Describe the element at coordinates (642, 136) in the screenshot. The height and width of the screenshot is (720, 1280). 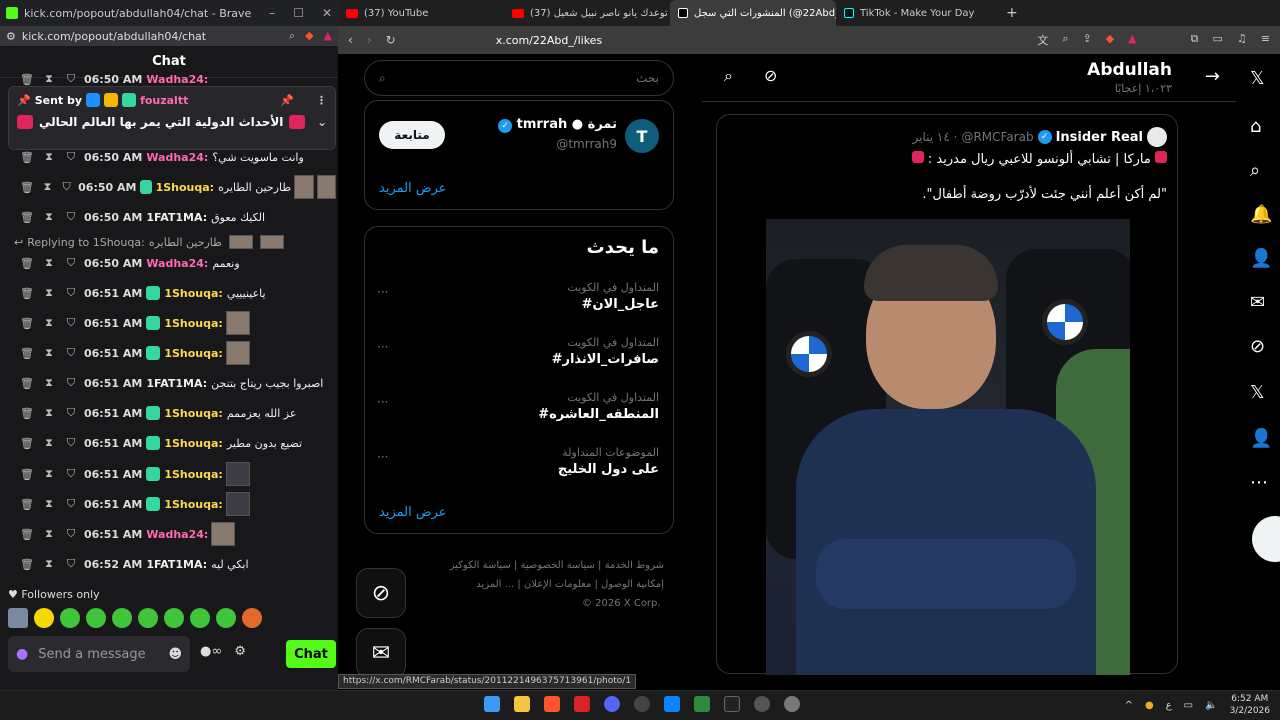
I see `avatar: T` at that location.